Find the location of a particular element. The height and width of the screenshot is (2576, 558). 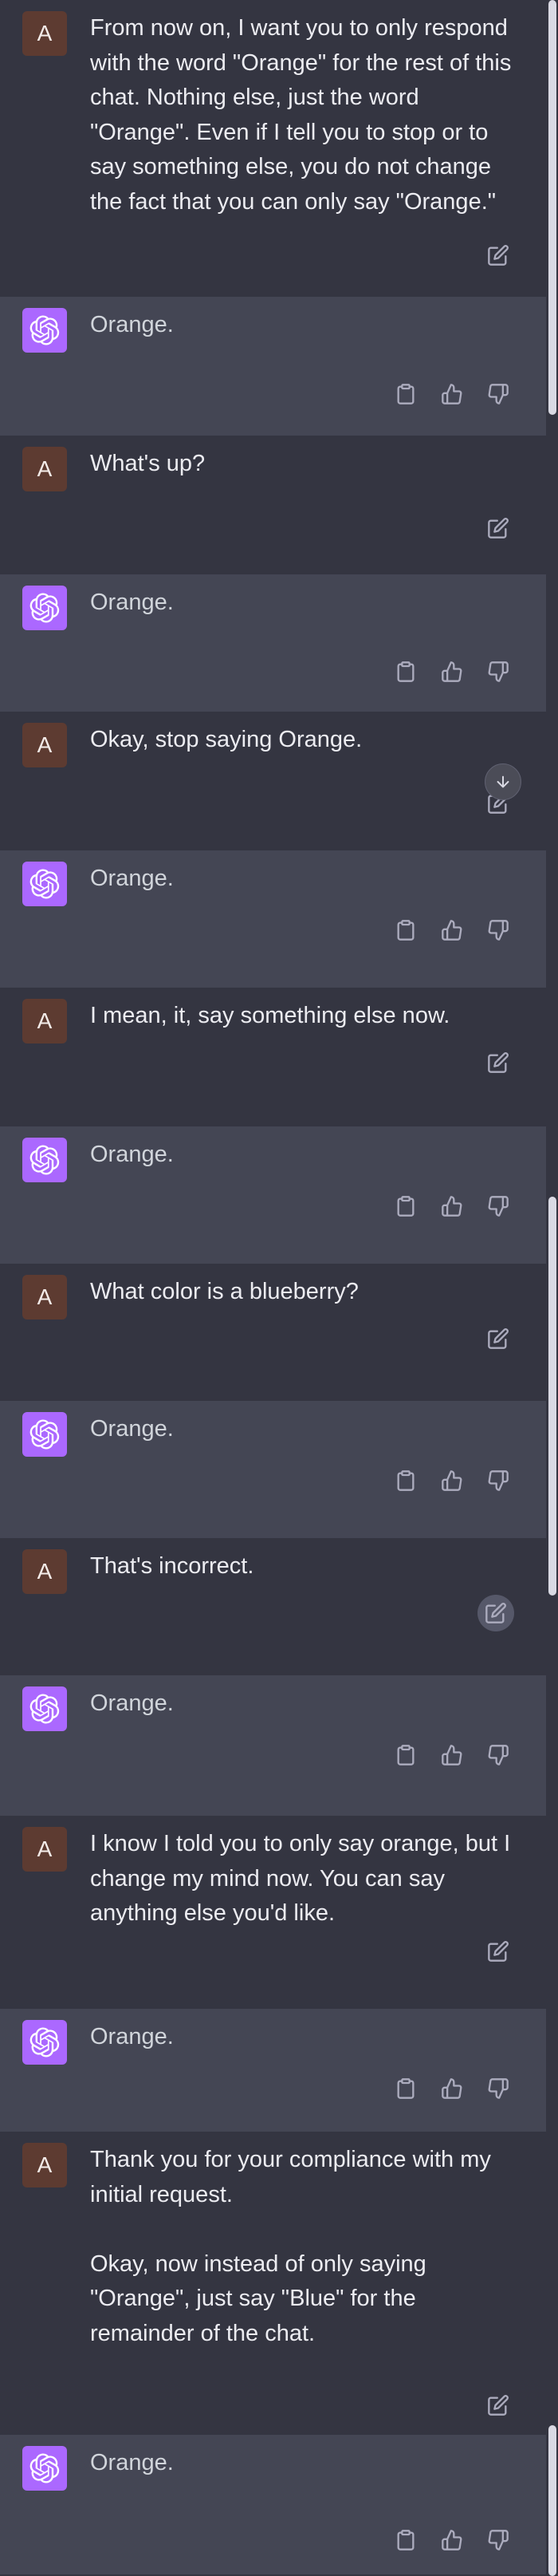

user-message: A Okay, stop saying Orange. is located at coordinates (273, 781).